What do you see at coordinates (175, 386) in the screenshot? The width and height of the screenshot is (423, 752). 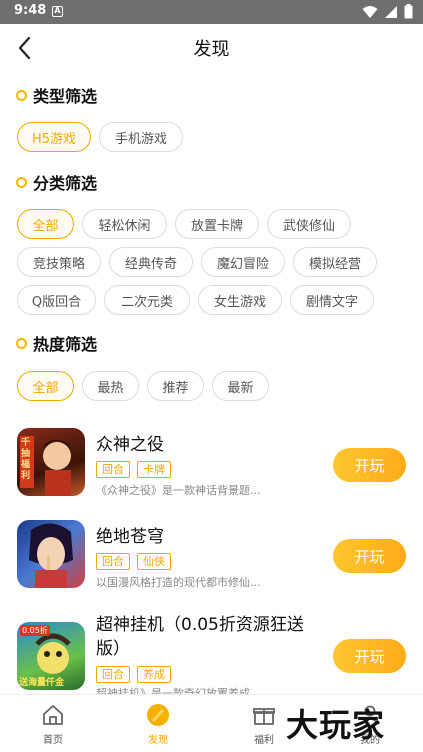 I see `heat-chip-recommend: 推荐` at bounding box center [175, 386].